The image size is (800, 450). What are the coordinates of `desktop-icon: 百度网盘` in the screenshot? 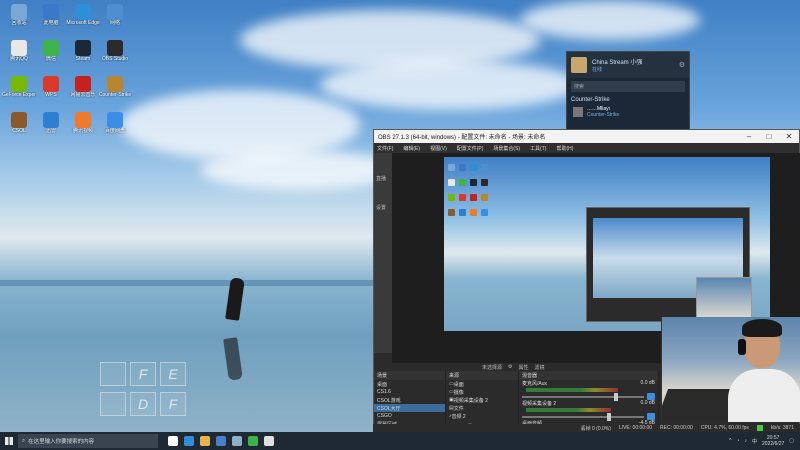 It's located at (115, 127).